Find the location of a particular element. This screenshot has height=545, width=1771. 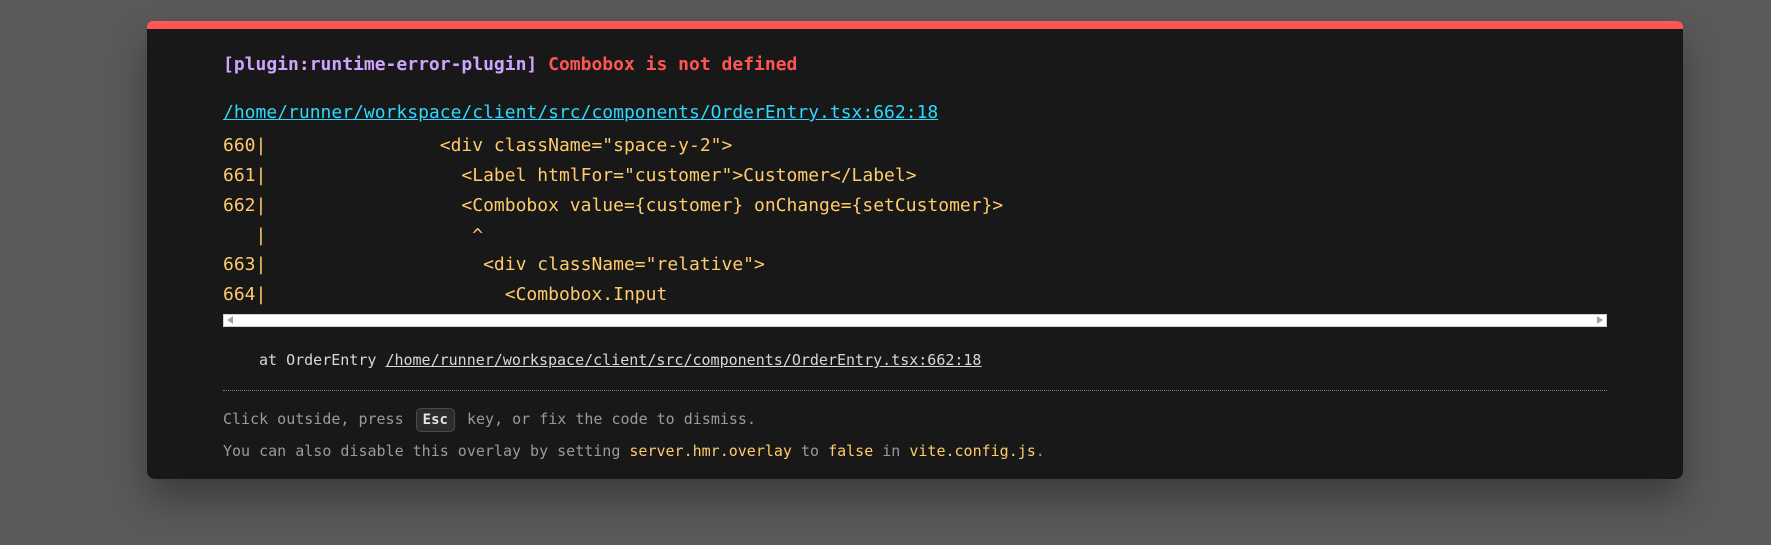

tip-text: Click outside, press is located at coordinates (313, 419).